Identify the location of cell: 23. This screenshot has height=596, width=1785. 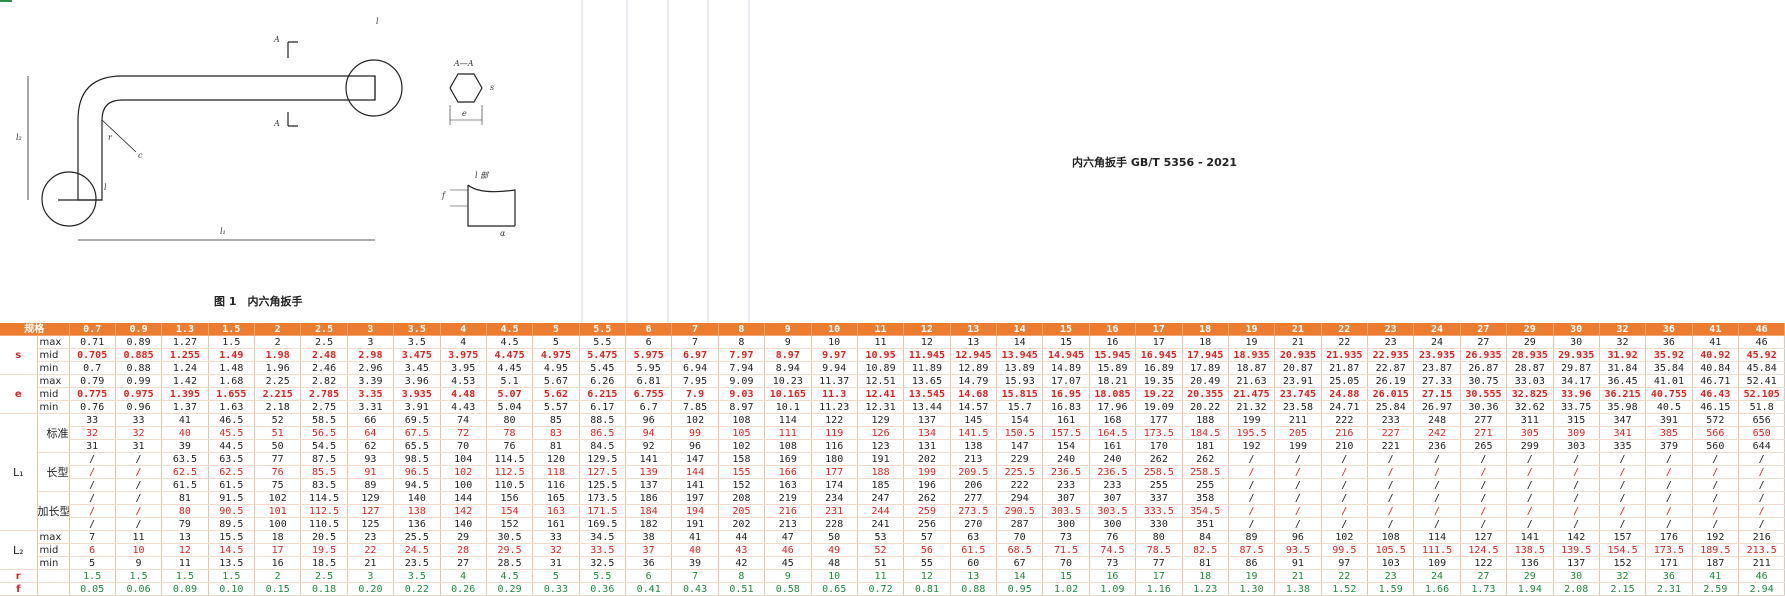
(1391, 576).